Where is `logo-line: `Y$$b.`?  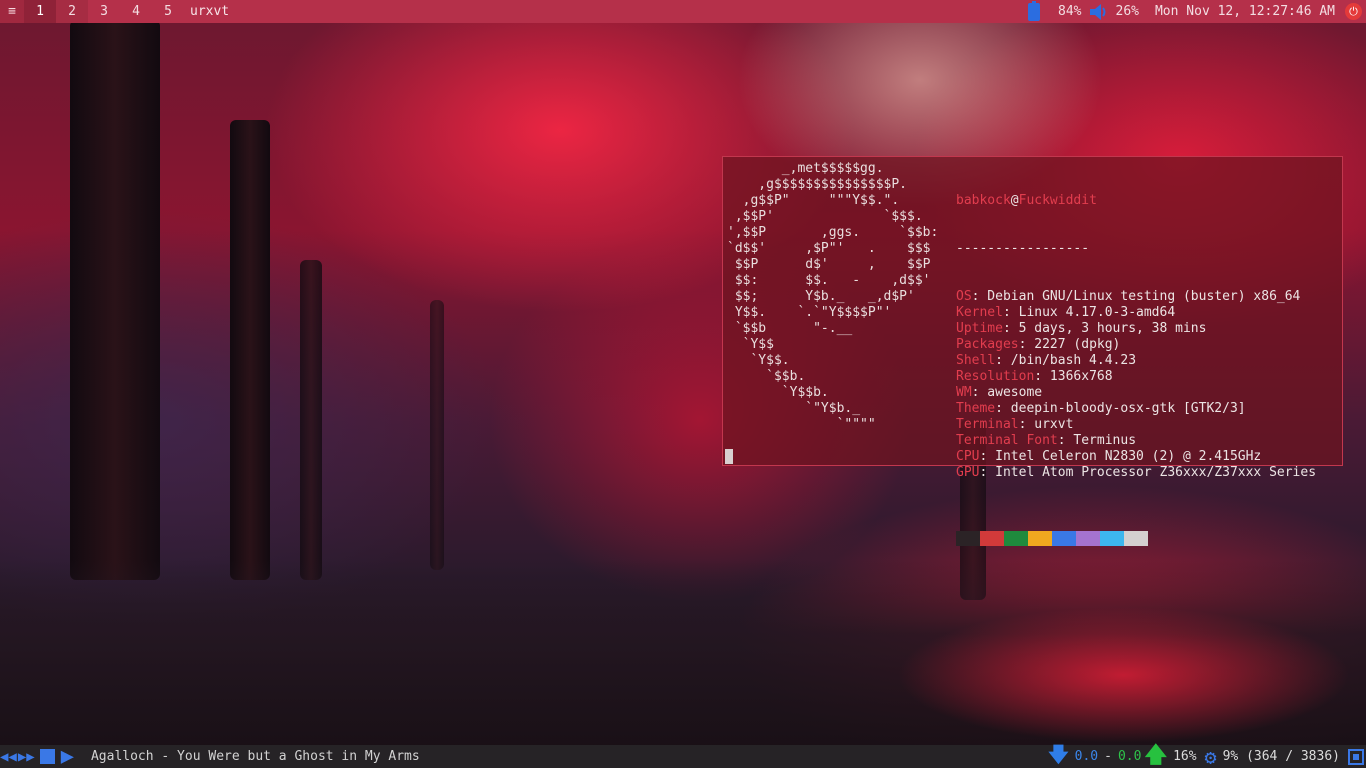
logo-line: `Y$$b. is located at coordinates (778, 392).